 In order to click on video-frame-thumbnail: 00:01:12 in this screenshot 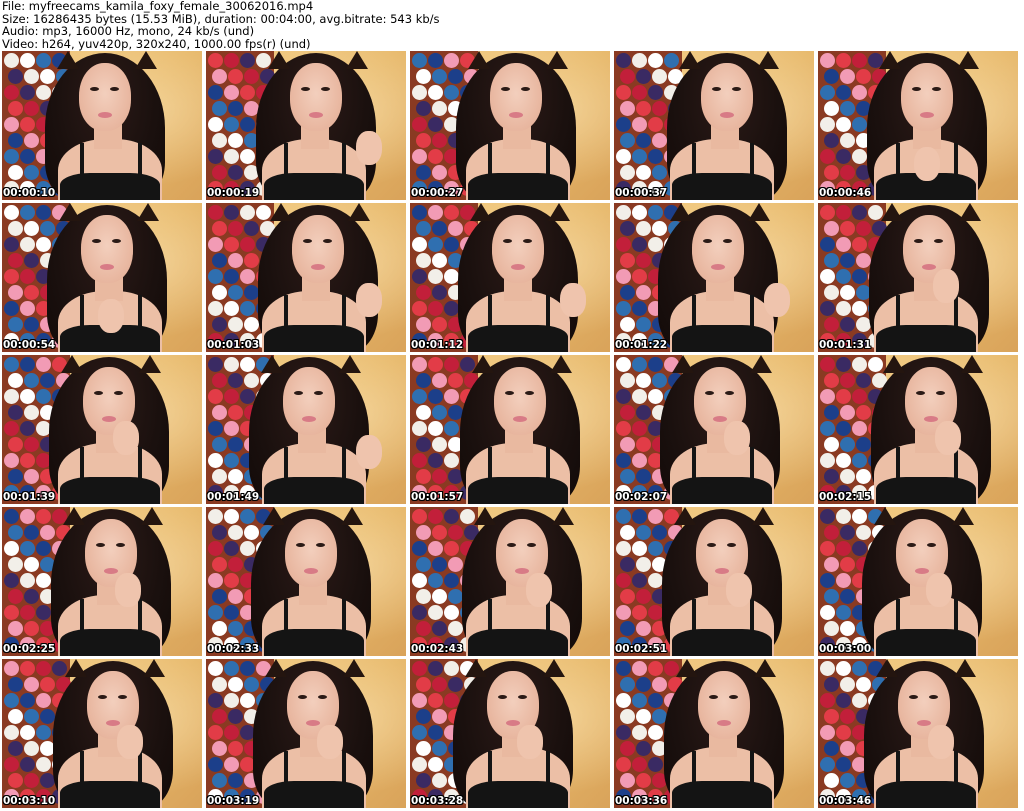, I will do `click(510, 277)`.